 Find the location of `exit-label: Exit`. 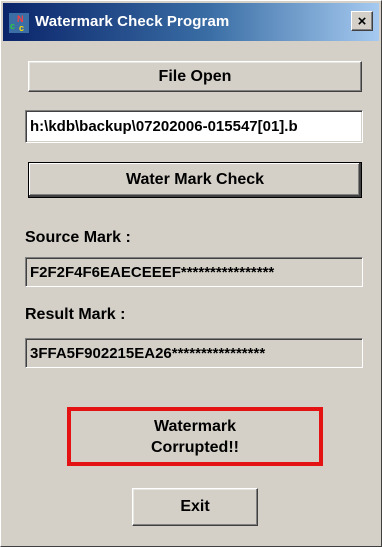

exit-label: Exit is located at coordinates (195, 506).